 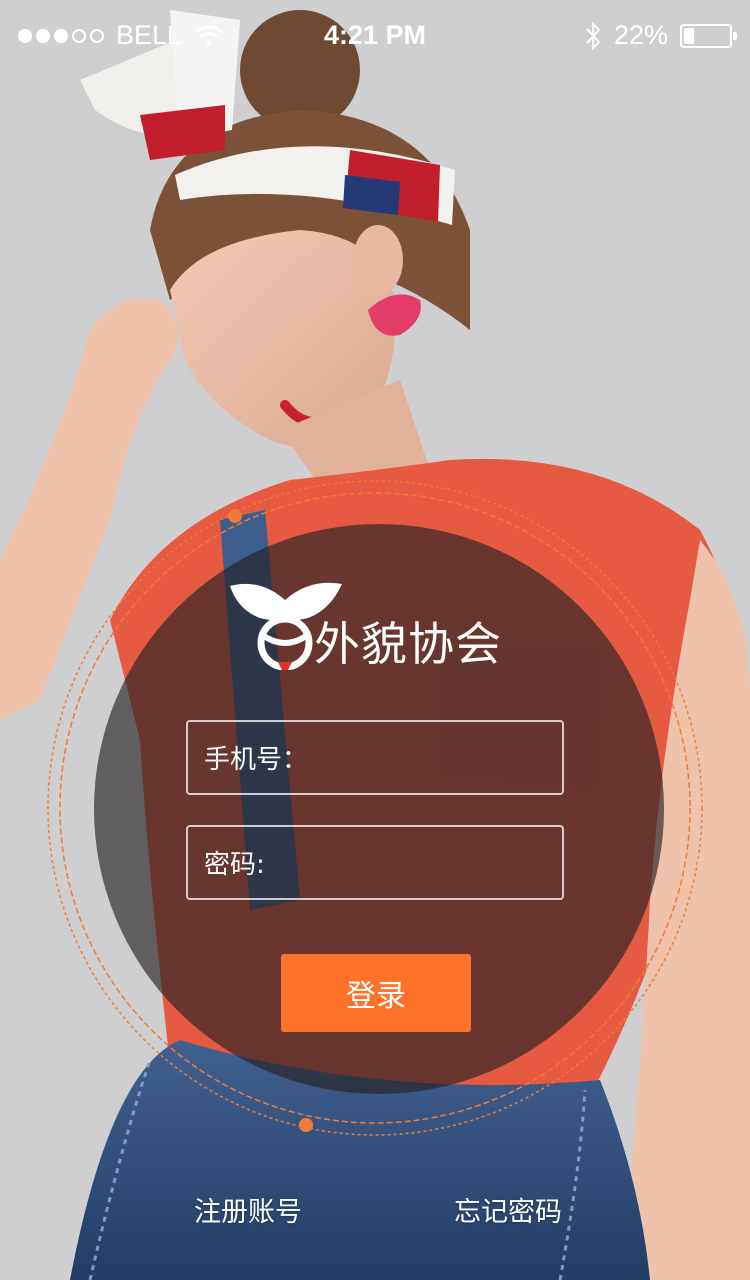 I want to click on phone-input, so click(x=472, y=757).